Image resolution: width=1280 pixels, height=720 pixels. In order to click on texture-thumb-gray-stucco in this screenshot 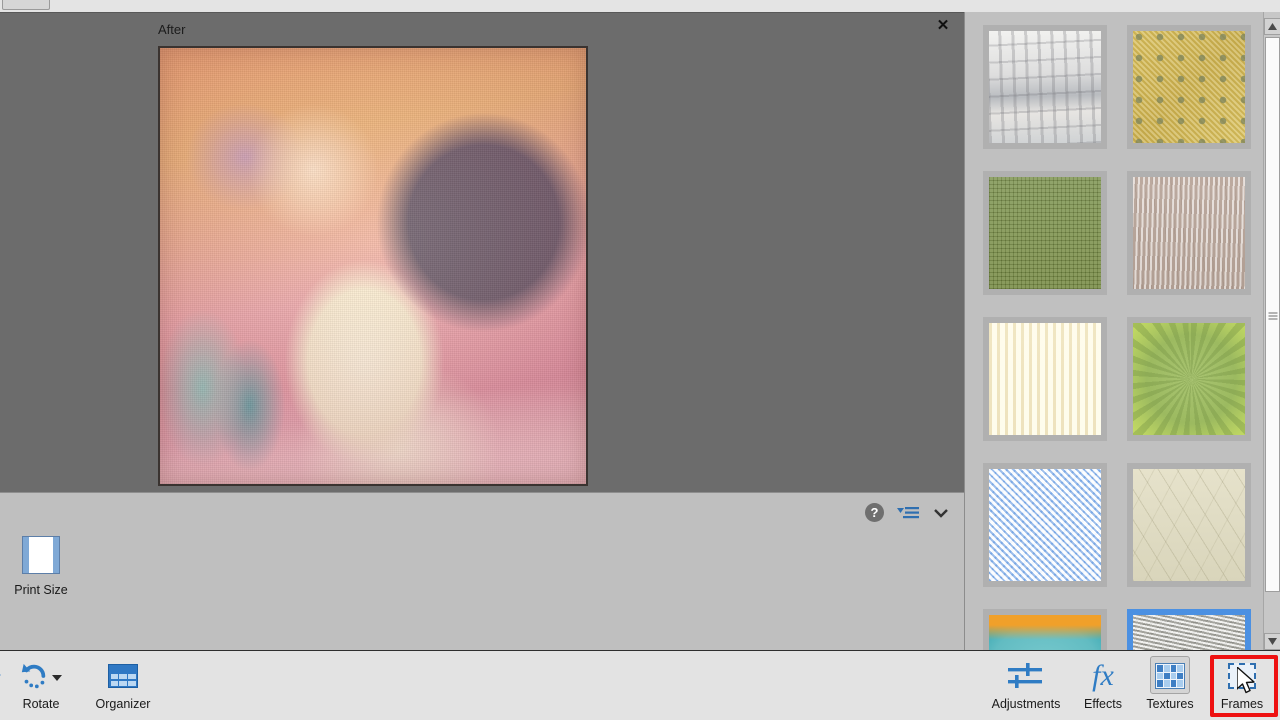, I will do `click(1189, 629)`.